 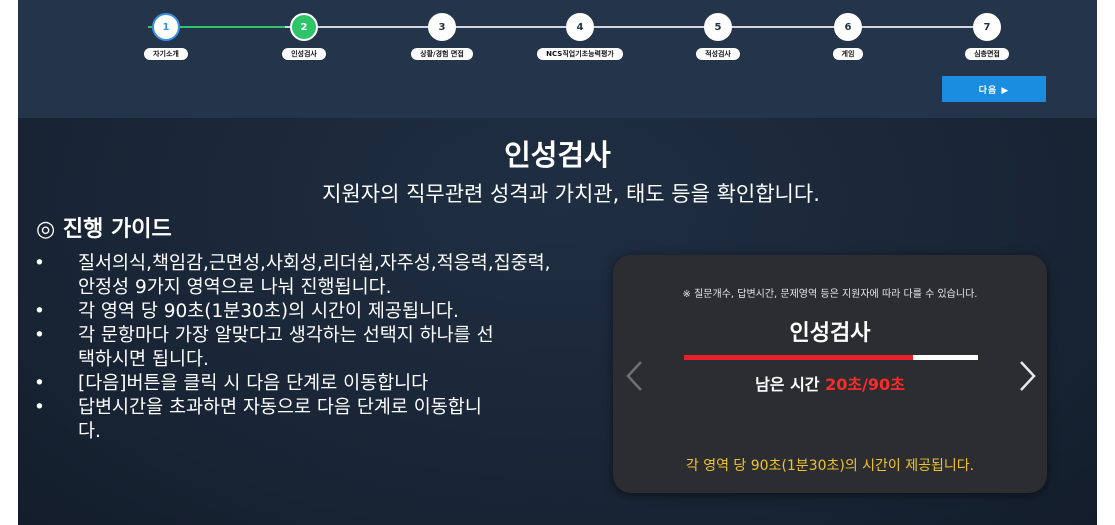 I want to click on step-label: 게임, so click(x=848, y=54).